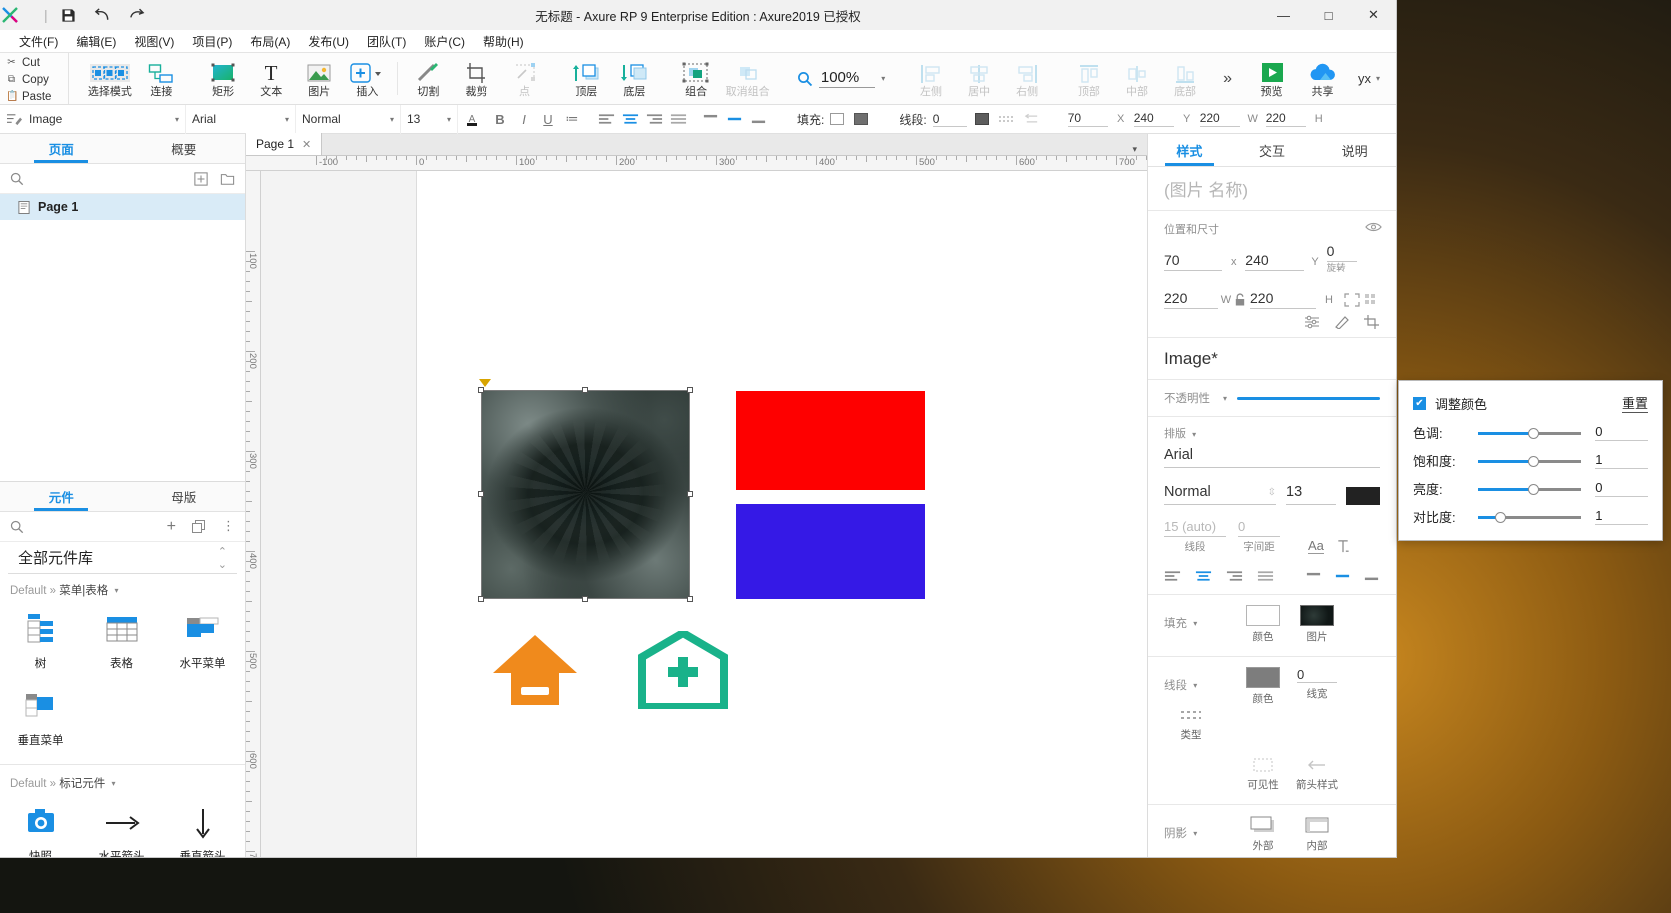 This screenshot has height=913, width=1671. I want to click on image-crop-icon, so click(1372, 322).